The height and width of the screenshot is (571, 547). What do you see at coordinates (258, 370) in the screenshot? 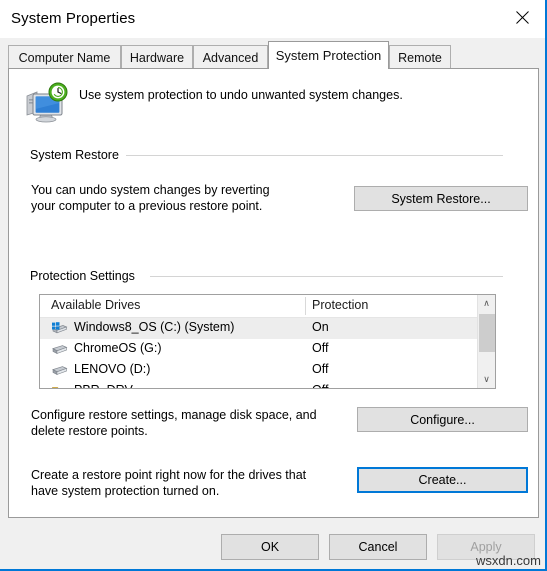
I see `table-row: LENOVO (D:) Off` at bounding box center [258, 370].